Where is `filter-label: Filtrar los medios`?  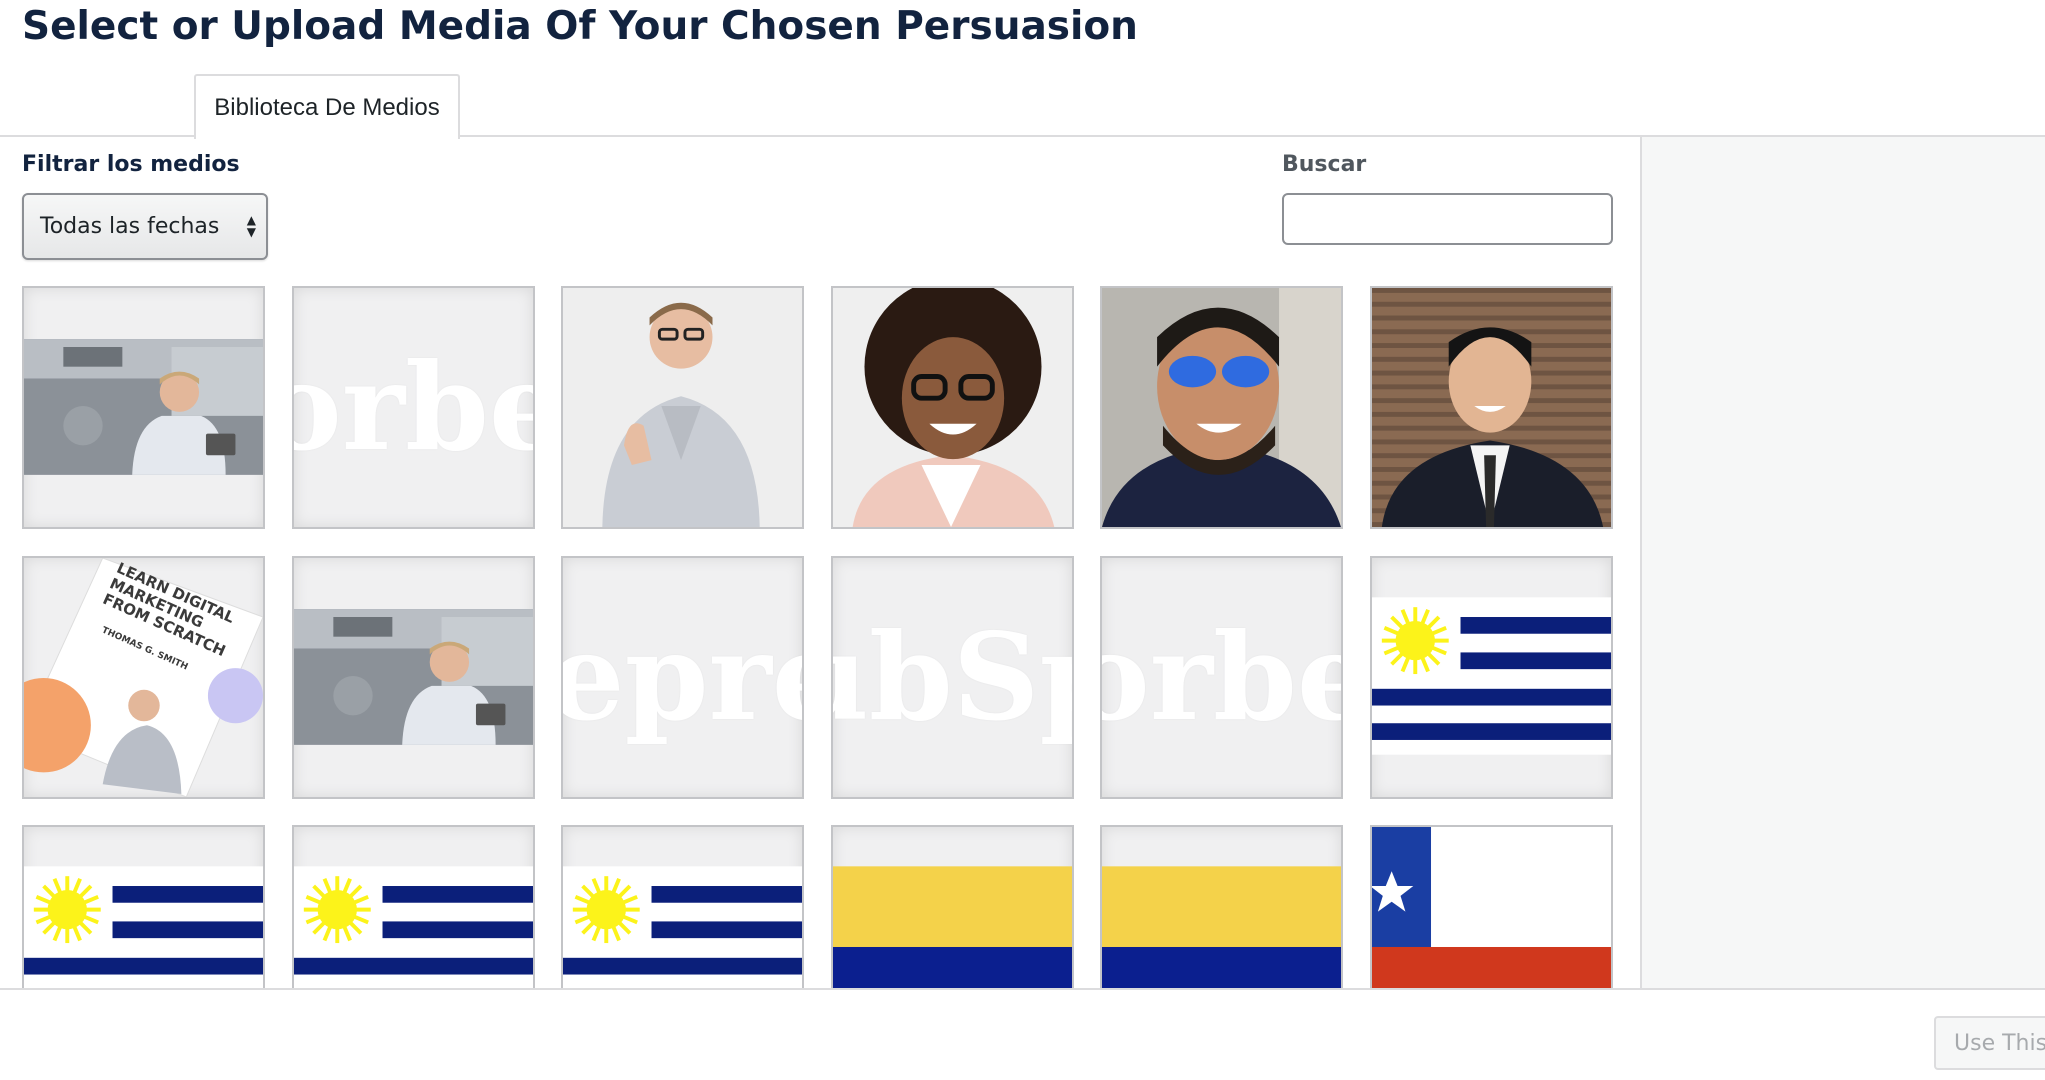
filter-label: Filtrar los medios is located at coordinates (131, 164).